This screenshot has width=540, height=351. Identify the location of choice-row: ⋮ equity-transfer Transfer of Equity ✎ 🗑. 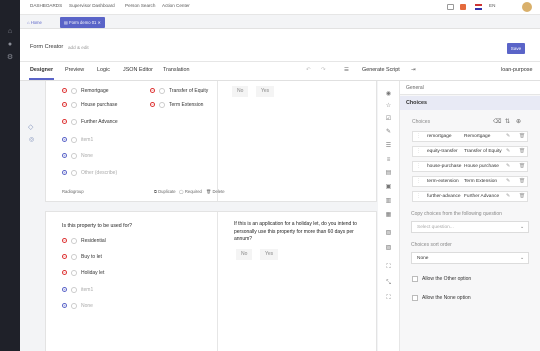
(470, 151).